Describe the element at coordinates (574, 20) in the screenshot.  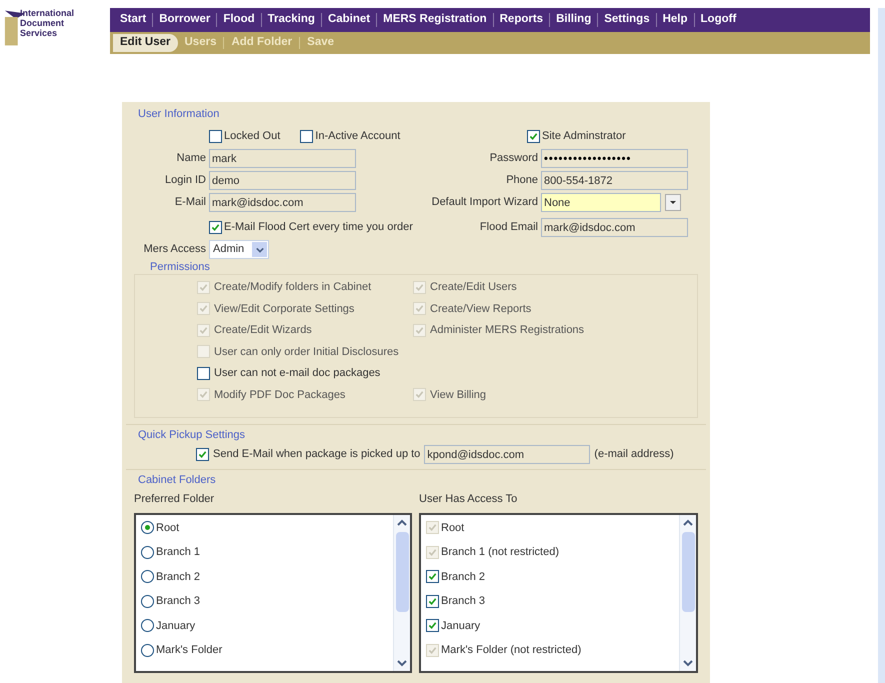
I see `nav-link: Billing` at that location.